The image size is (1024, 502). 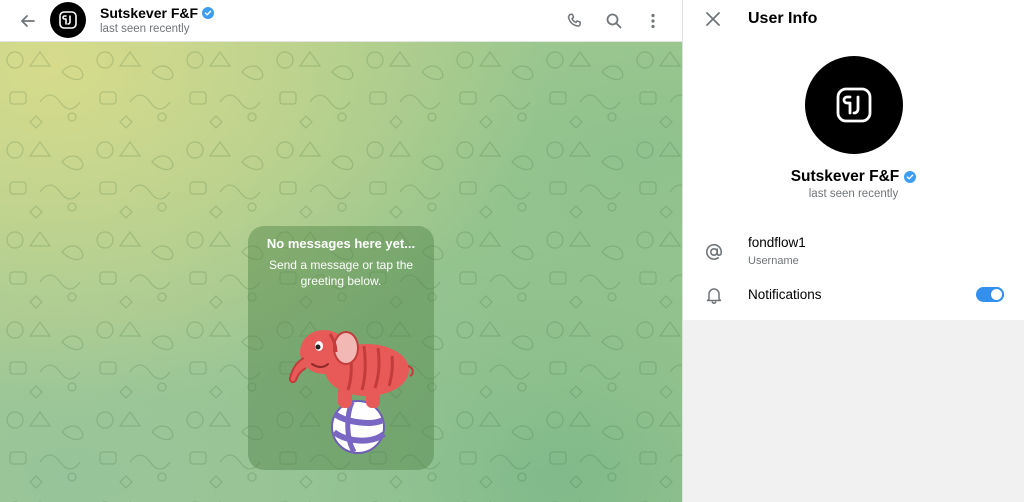 I want to click on search-button, so click(x=614, y=21).